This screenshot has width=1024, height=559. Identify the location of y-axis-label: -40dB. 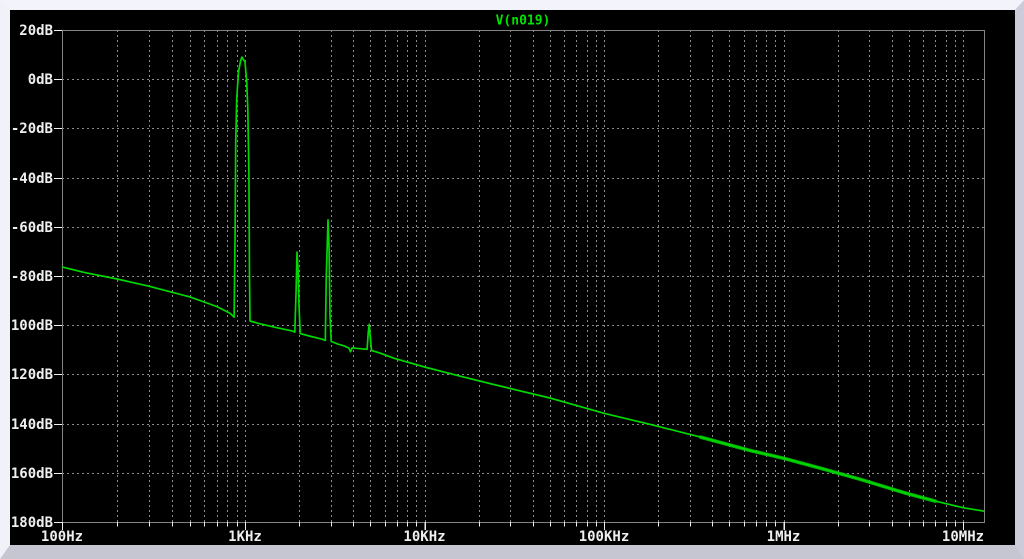
(32, 179).